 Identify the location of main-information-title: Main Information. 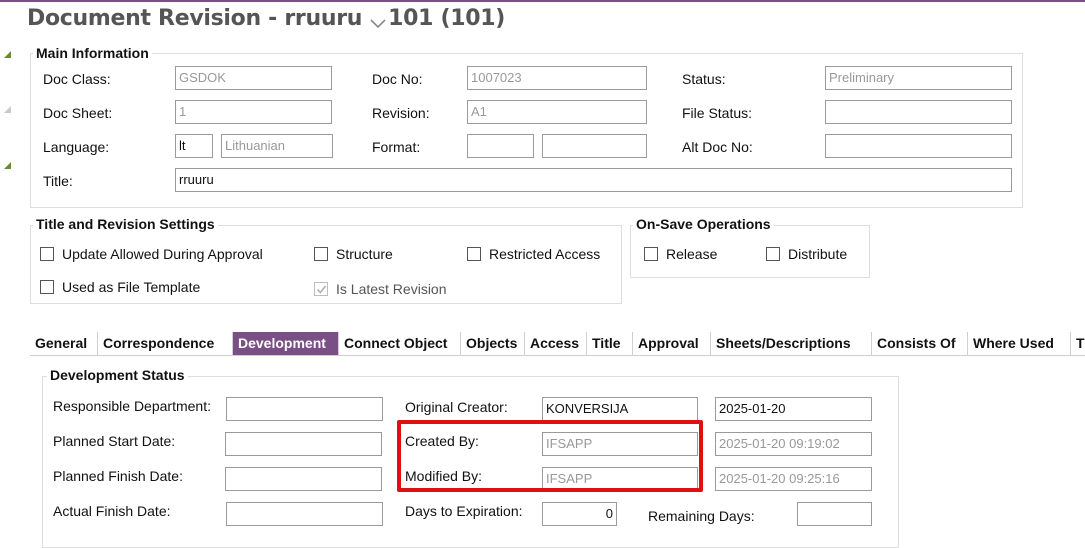
(92, 53).